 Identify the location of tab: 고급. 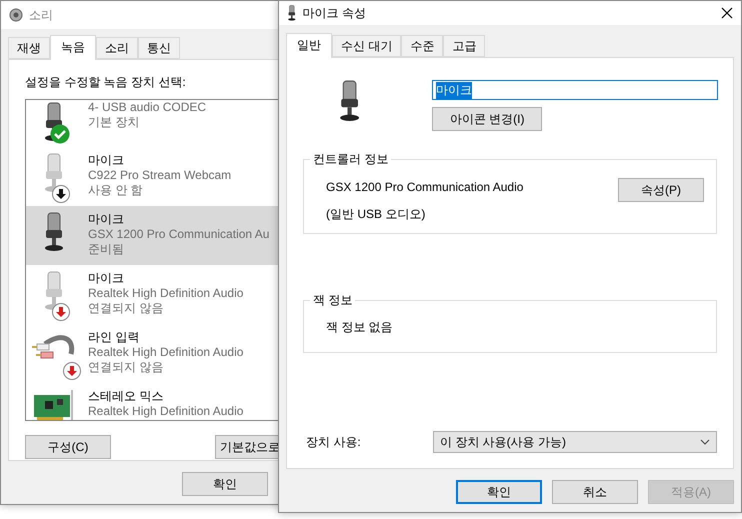
(464, 46).